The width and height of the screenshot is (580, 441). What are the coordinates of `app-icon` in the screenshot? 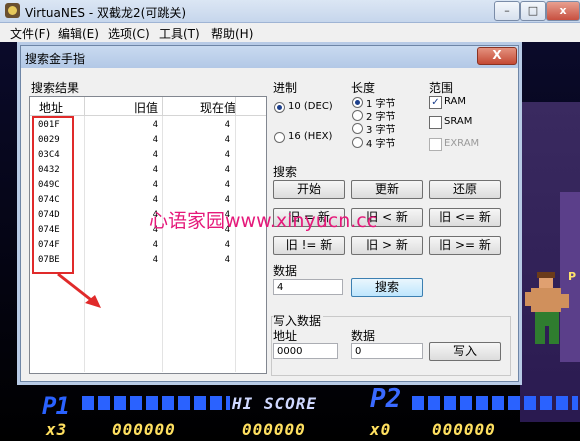 It's located at (12, 10).